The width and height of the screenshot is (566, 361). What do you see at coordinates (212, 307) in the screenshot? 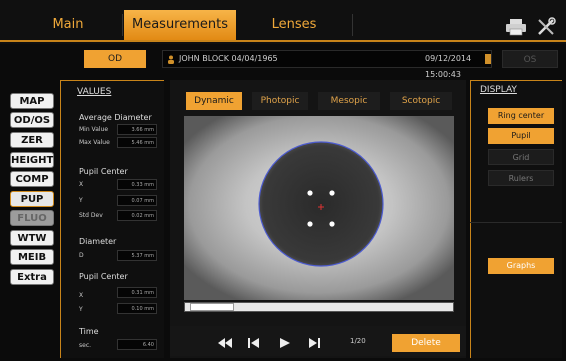
I see `frame-scroll-thumb` at bounding box center [212, 307].